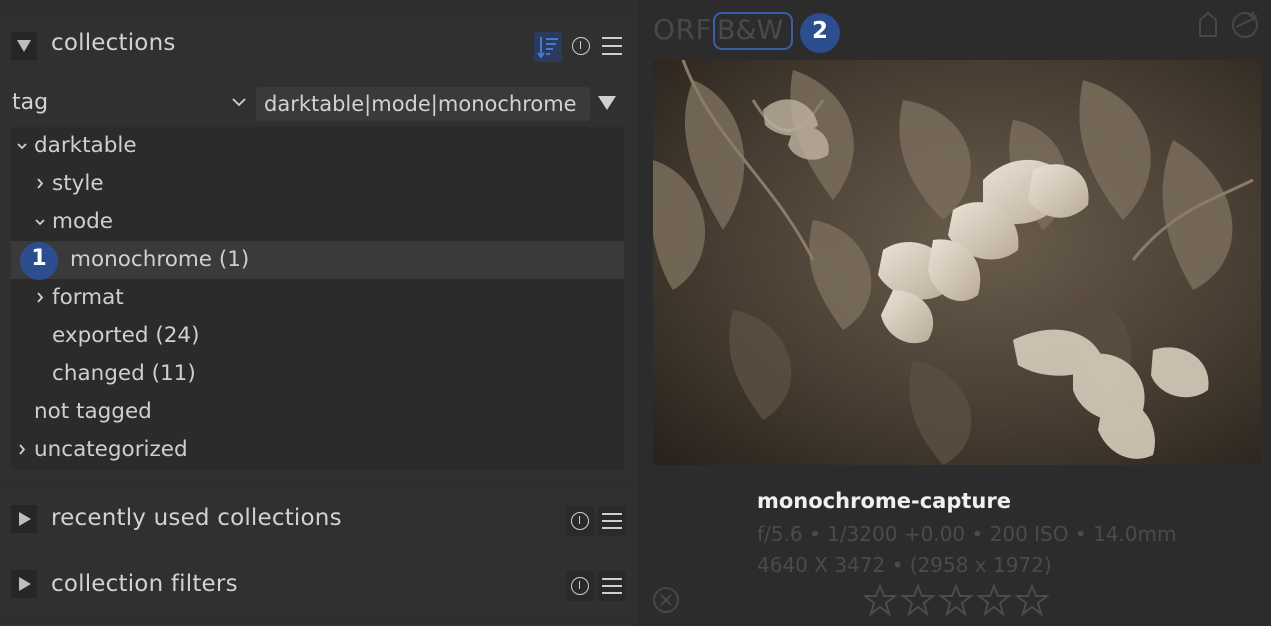  I want to click on reject-icon, so click(666, 600).